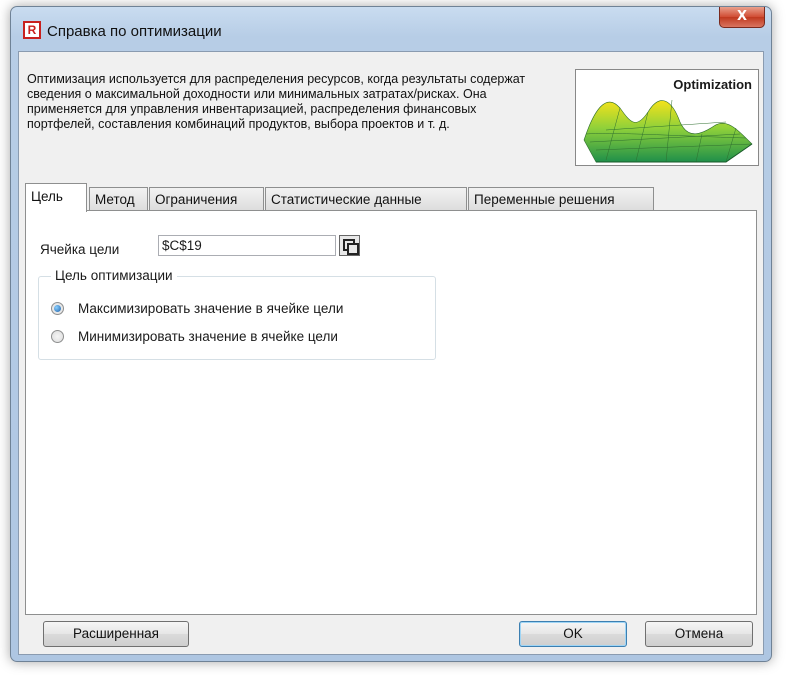 The image size is (786, 675). What do you see at coordinates (208, 336) in the screenshot?
I see `radio-minimize-label: Минимизировать значение в ячейке цели` at bounding box center [208, 336].